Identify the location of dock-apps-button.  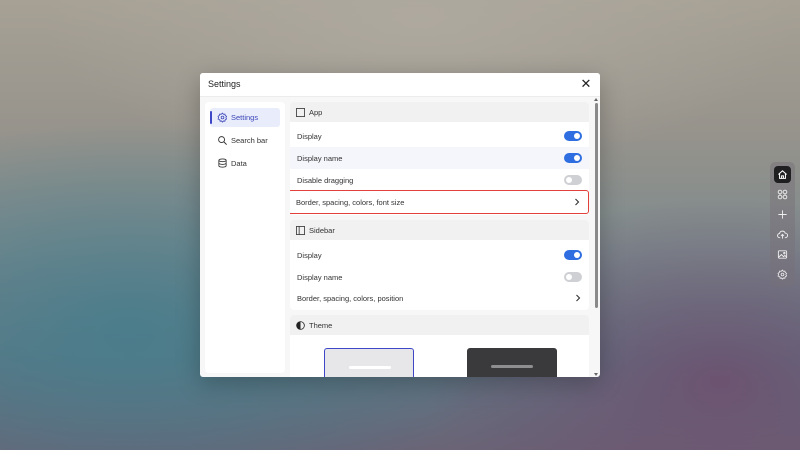
(782, 194).